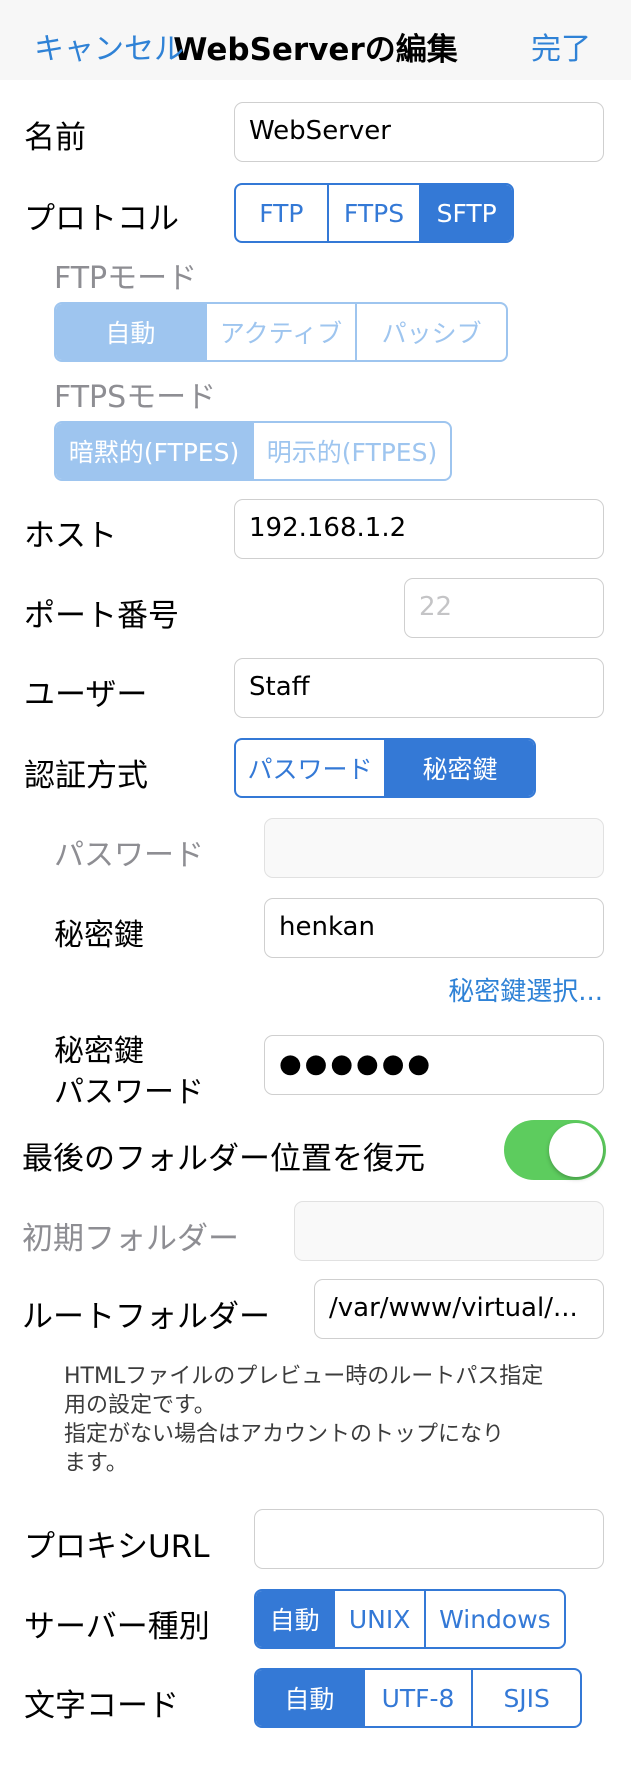 Image resolution: width=631 pixels, height=1765 pixels. I want to click on private-key-field: henkan, so click(434, 928).